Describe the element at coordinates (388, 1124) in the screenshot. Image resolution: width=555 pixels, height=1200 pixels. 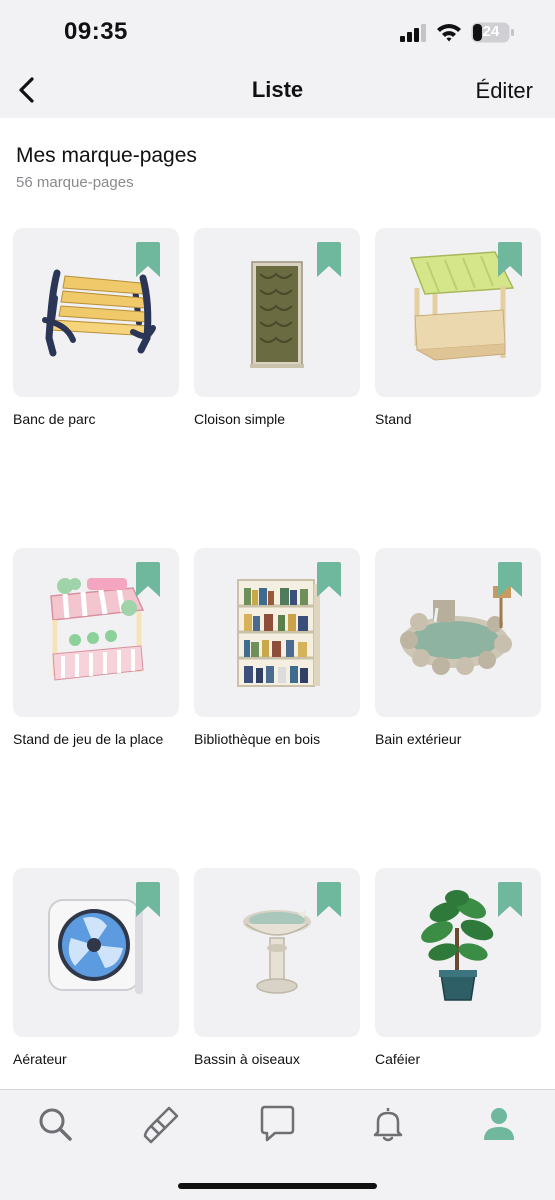
I see `bell-icon` at that location.